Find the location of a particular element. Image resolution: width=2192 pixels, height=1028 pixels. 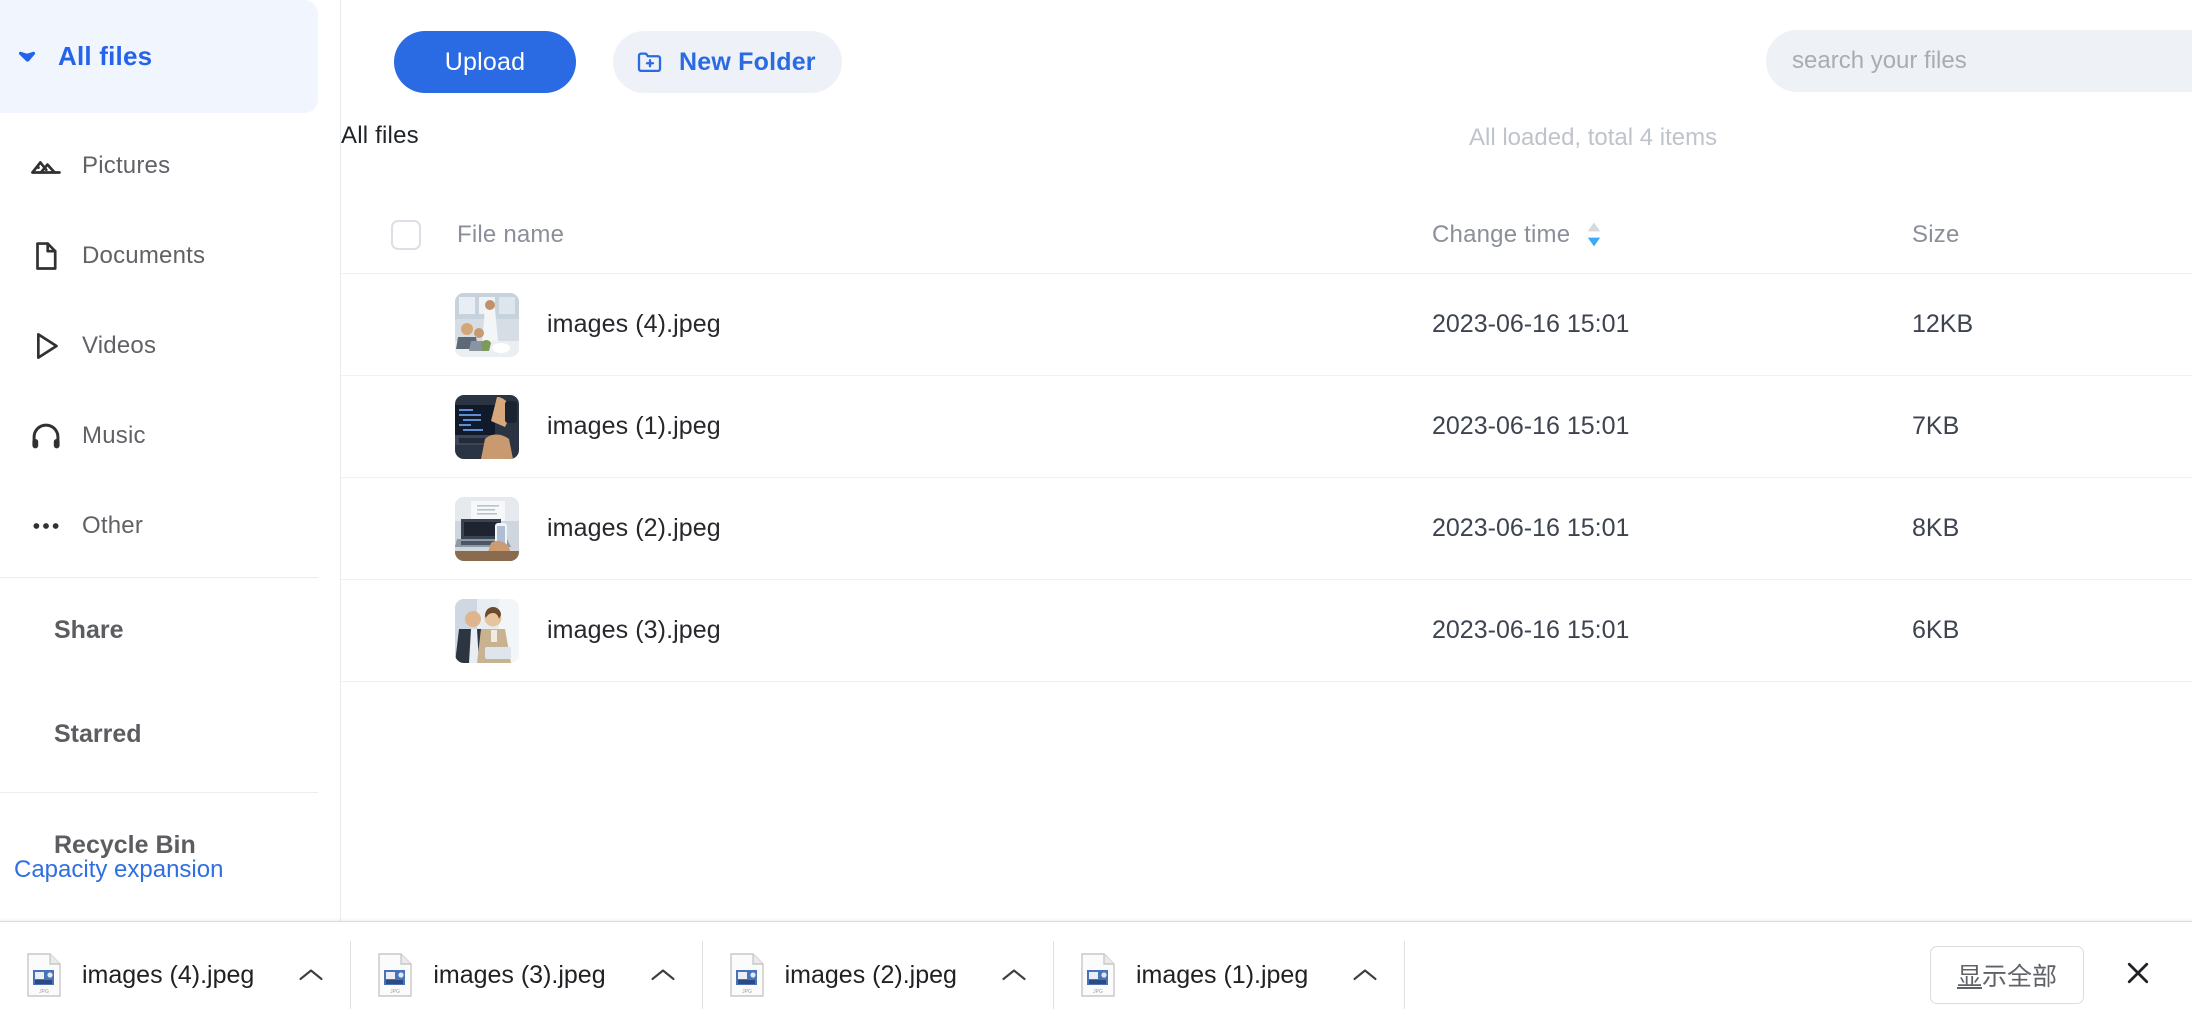

row-size-cell: 7KB is located at coordinates (2052, 426).